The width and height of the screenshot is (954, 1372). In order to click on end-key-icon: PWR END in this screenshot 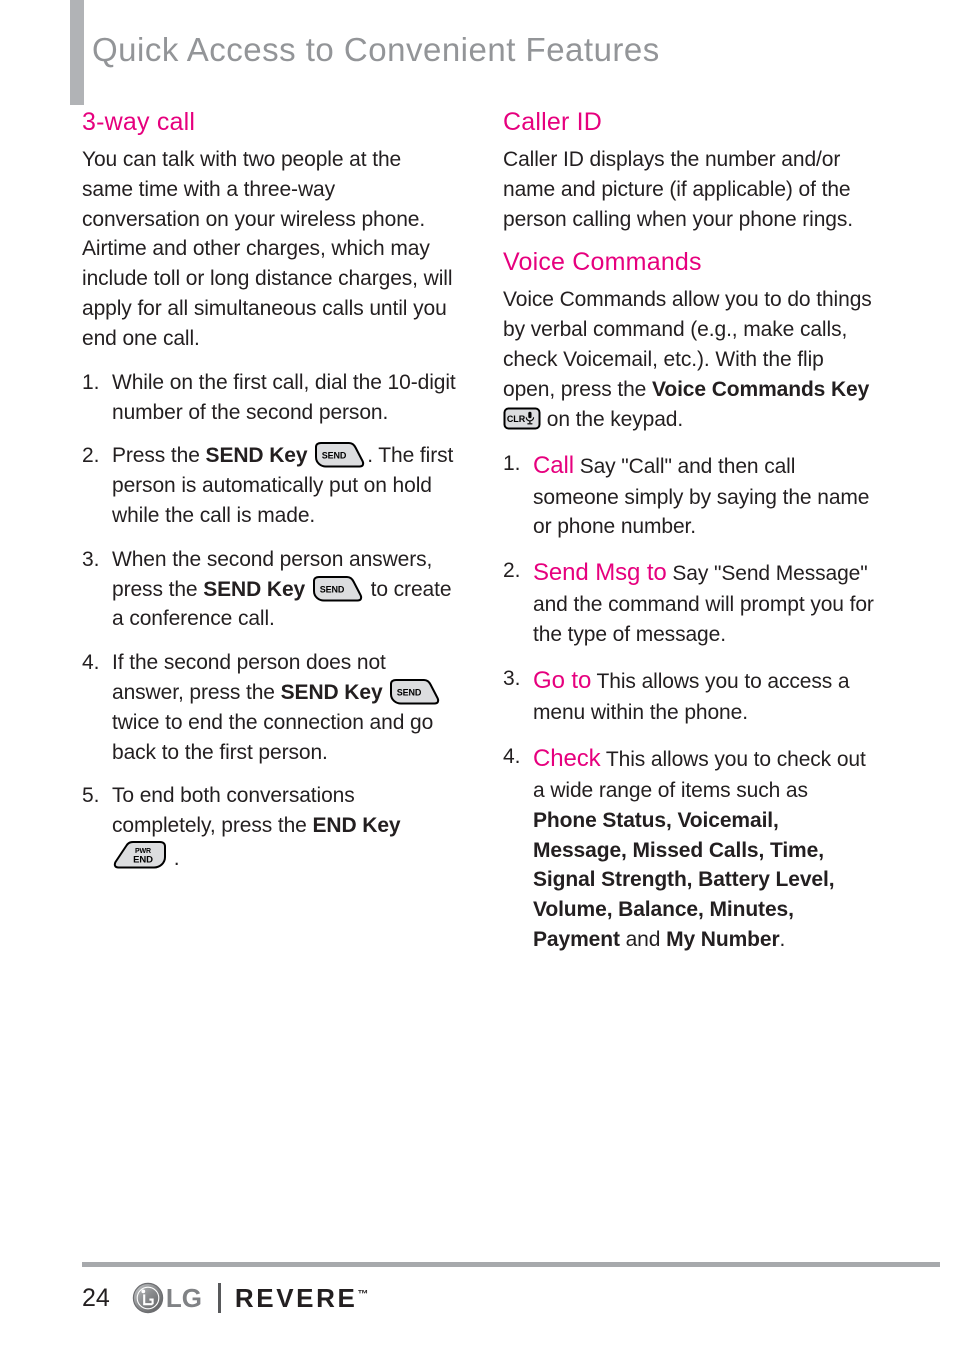, I will do `click(140, 856)`.